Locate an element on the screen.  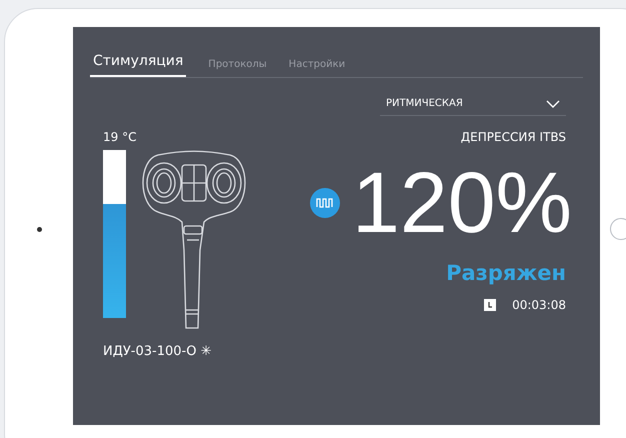
tab: Стимуляция is located at coordinates (138, 64).